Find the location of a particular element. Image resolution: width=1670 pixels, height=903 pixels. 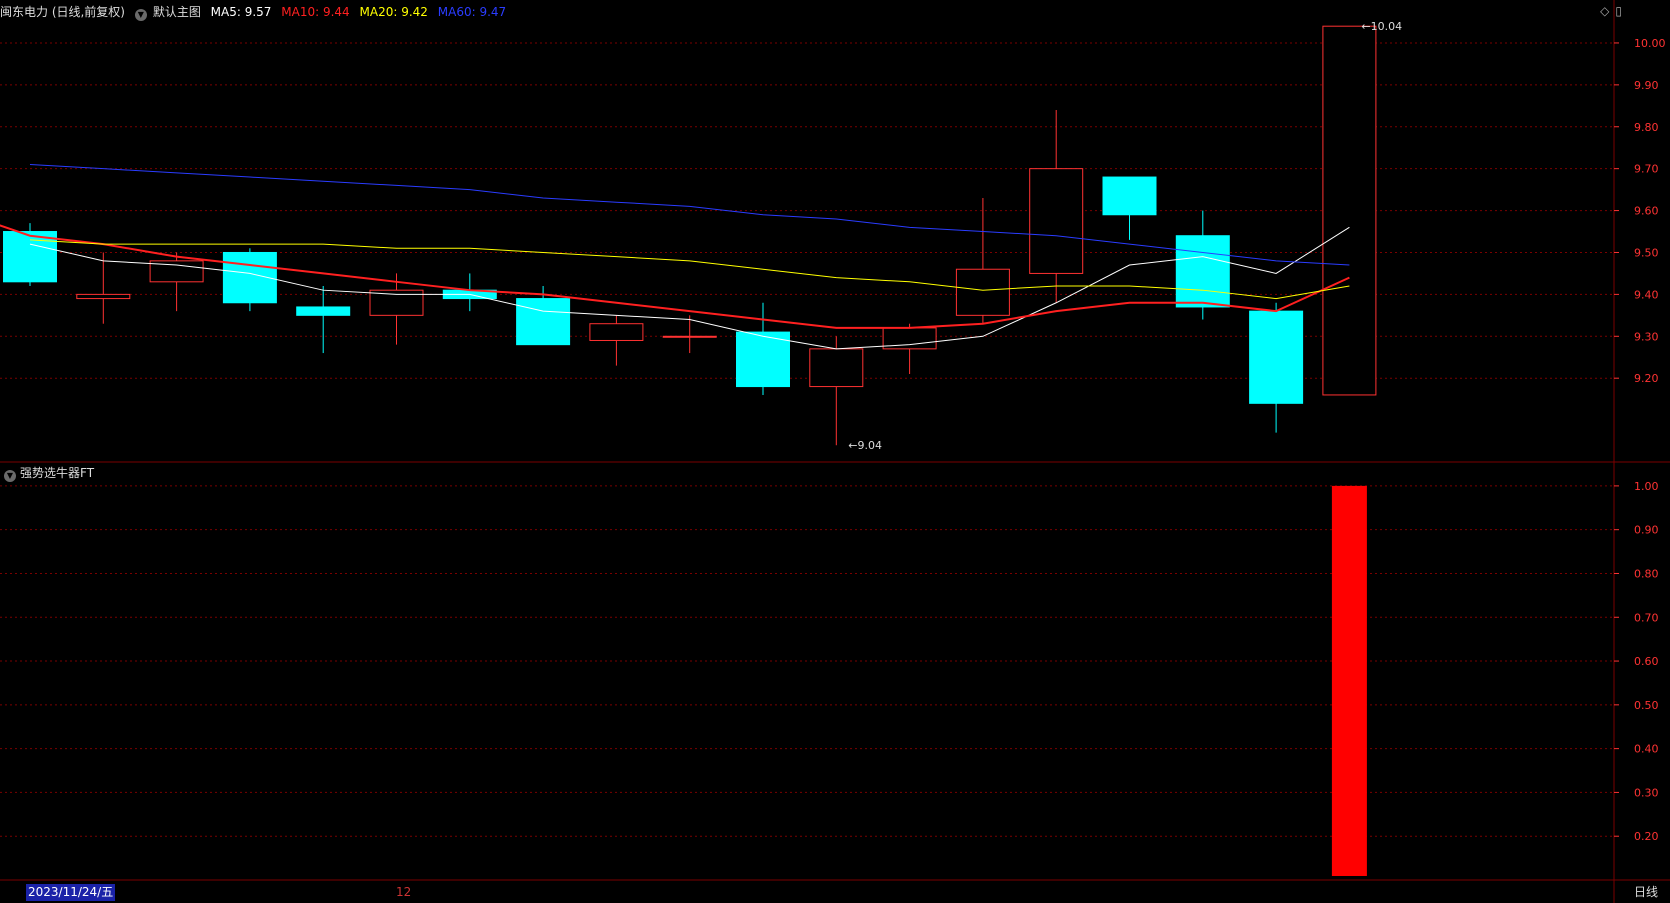

indicator-name: 强势选牛器FT is located at coordinates (57, 473).